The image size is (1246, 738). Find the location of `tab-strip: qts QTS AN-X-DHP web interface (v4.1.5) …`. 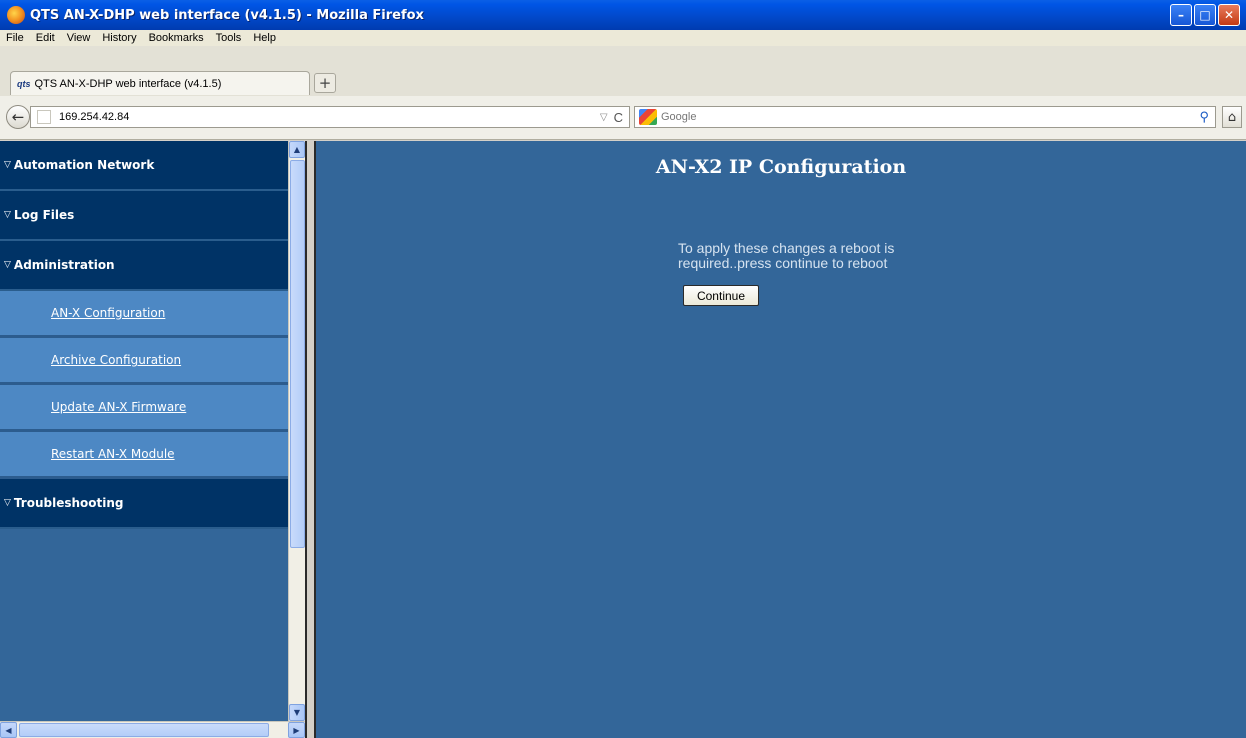

tab-strip: qts QTS AN-X-DHP web interface (v4.1.5) … is located at coordinates (623, 71).